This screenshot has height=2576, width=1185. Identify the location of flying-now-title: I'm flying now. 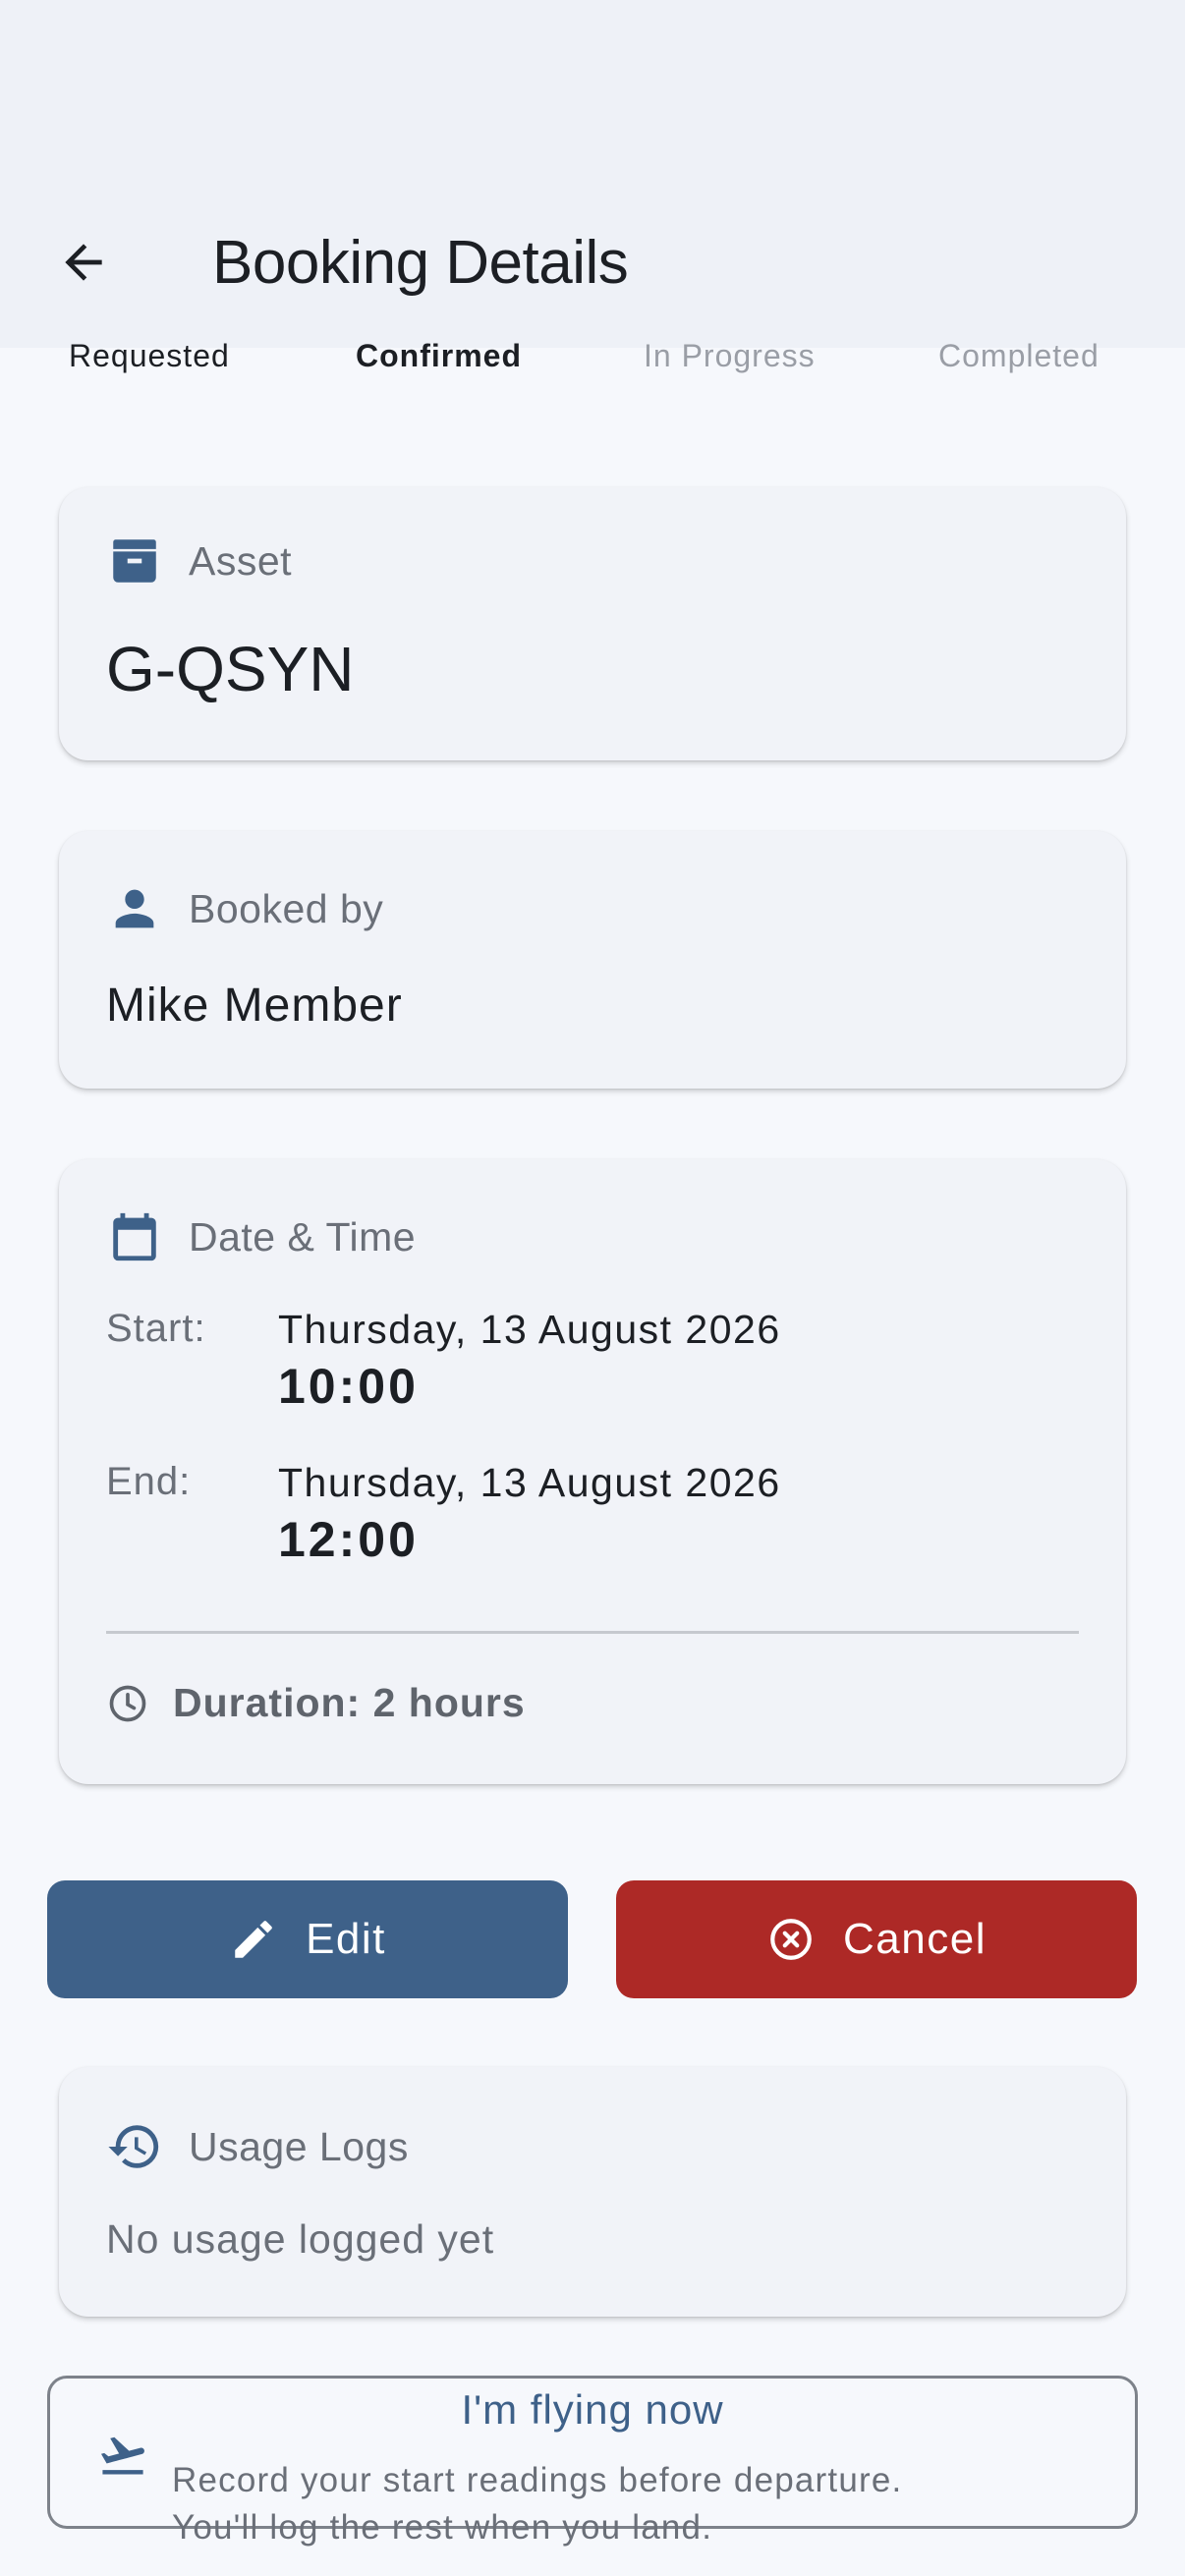
(592, 2409).